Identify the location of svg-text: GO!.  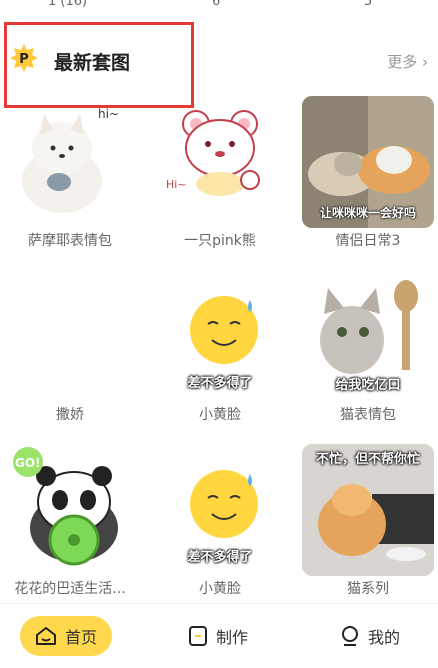
(28, 463).